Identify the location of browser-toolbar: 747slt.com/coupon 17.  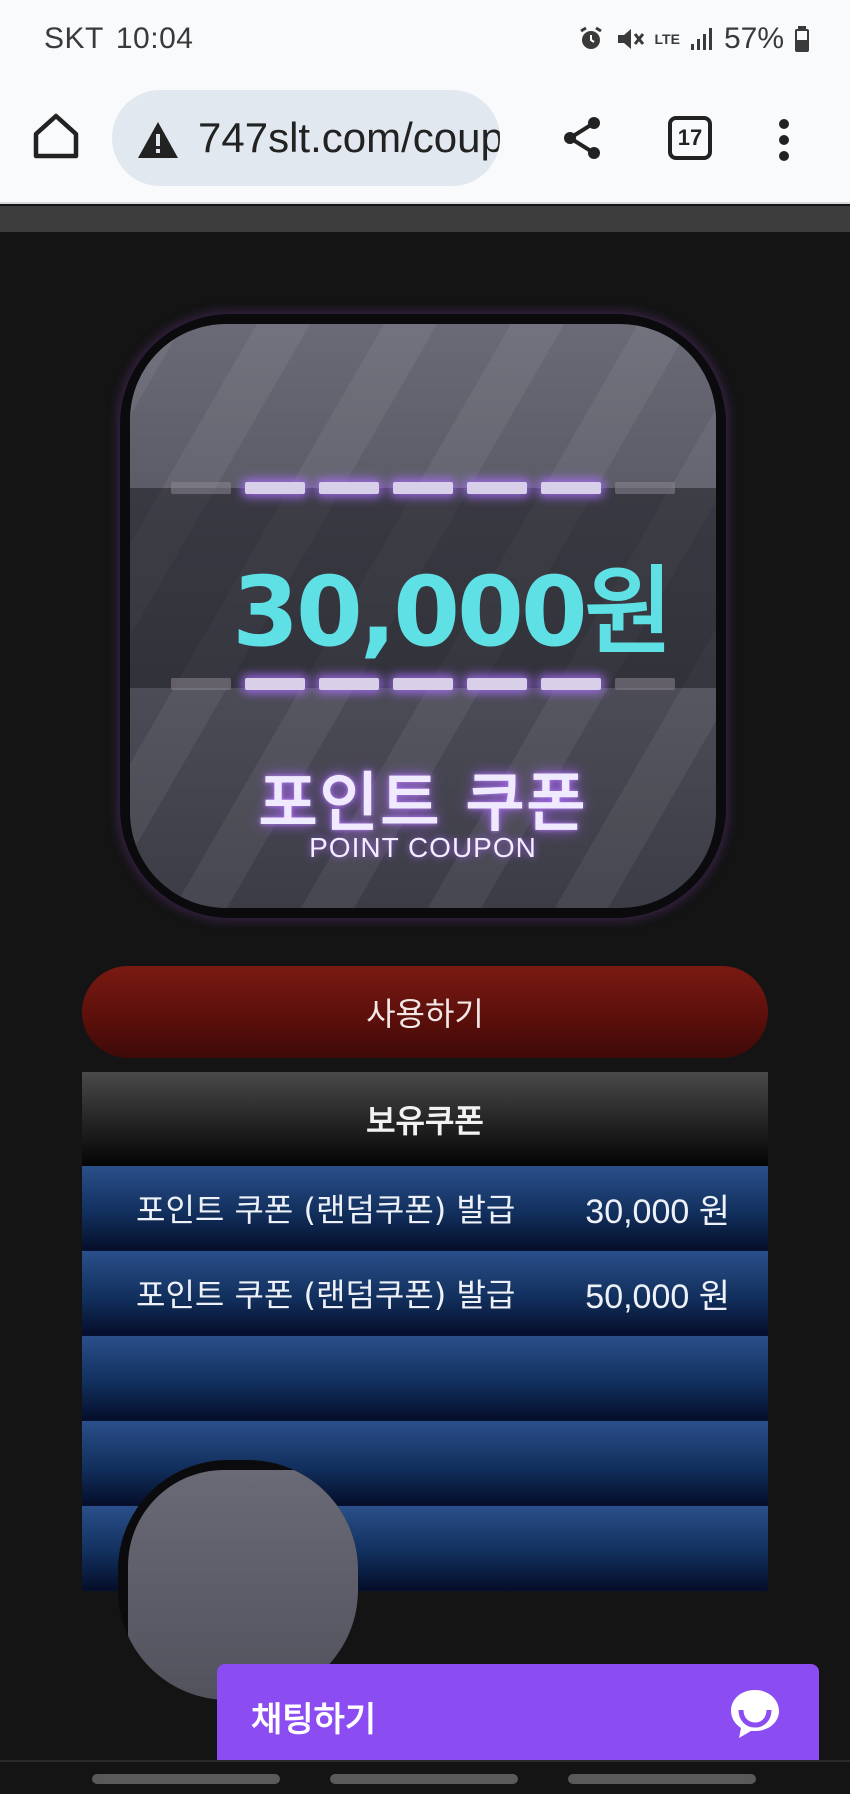
(425, 144).